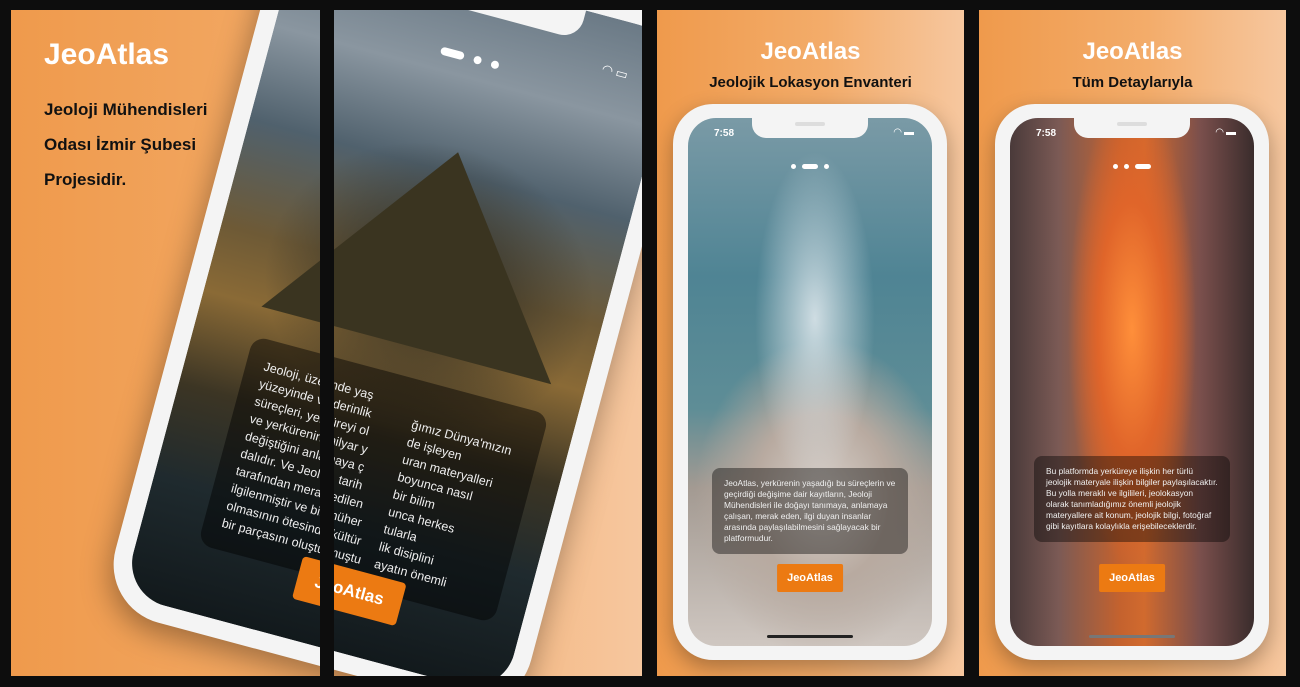 The height and width of the screenshot is (687, 1300). I want to click on subtitle: Jeolojik Lokasyon Envanteri, so click(810, 82).